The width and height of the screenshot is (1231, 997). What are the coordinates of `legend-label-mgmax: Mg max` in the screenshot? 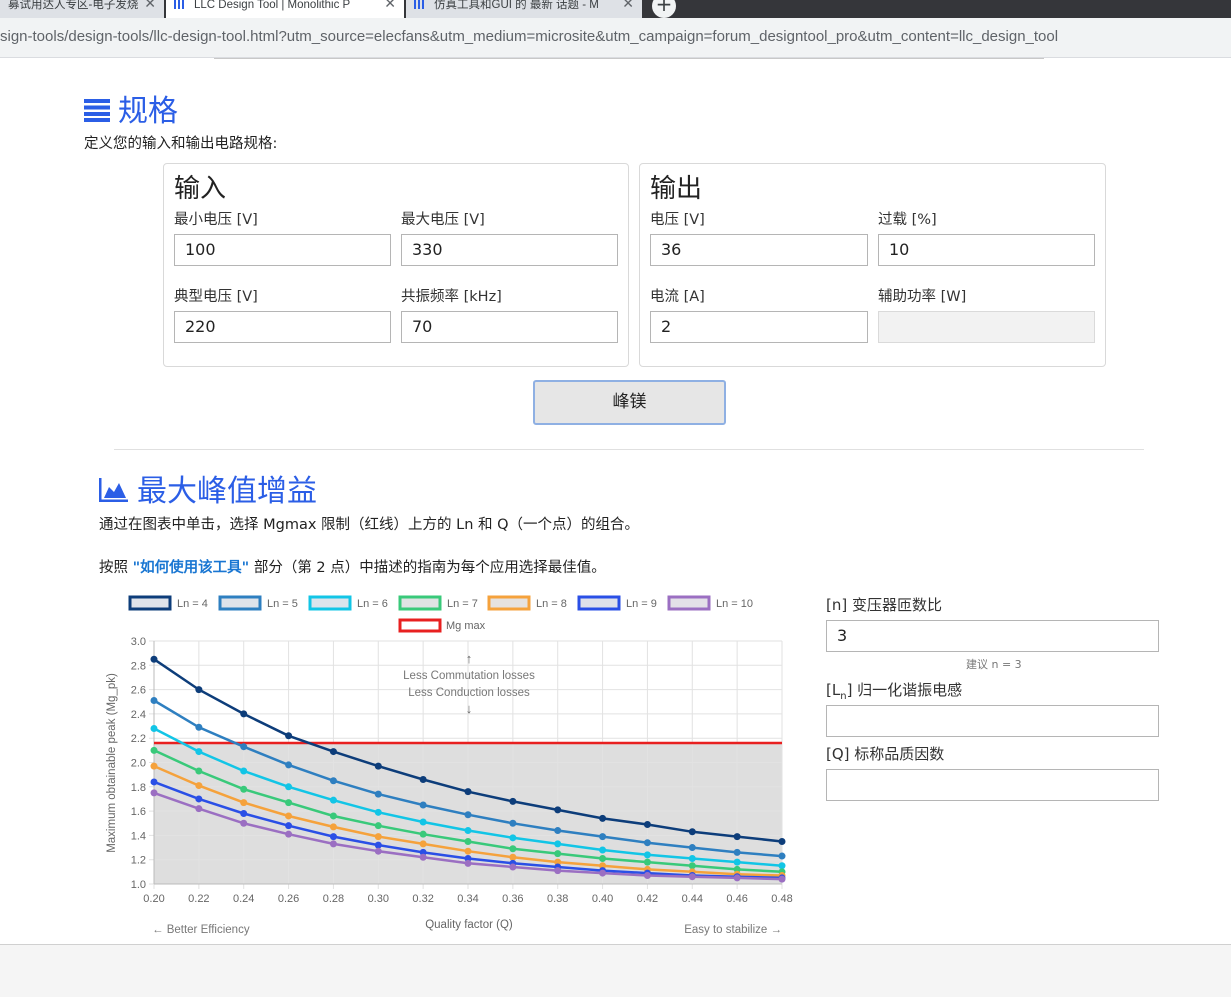 It's located at (466, 626).